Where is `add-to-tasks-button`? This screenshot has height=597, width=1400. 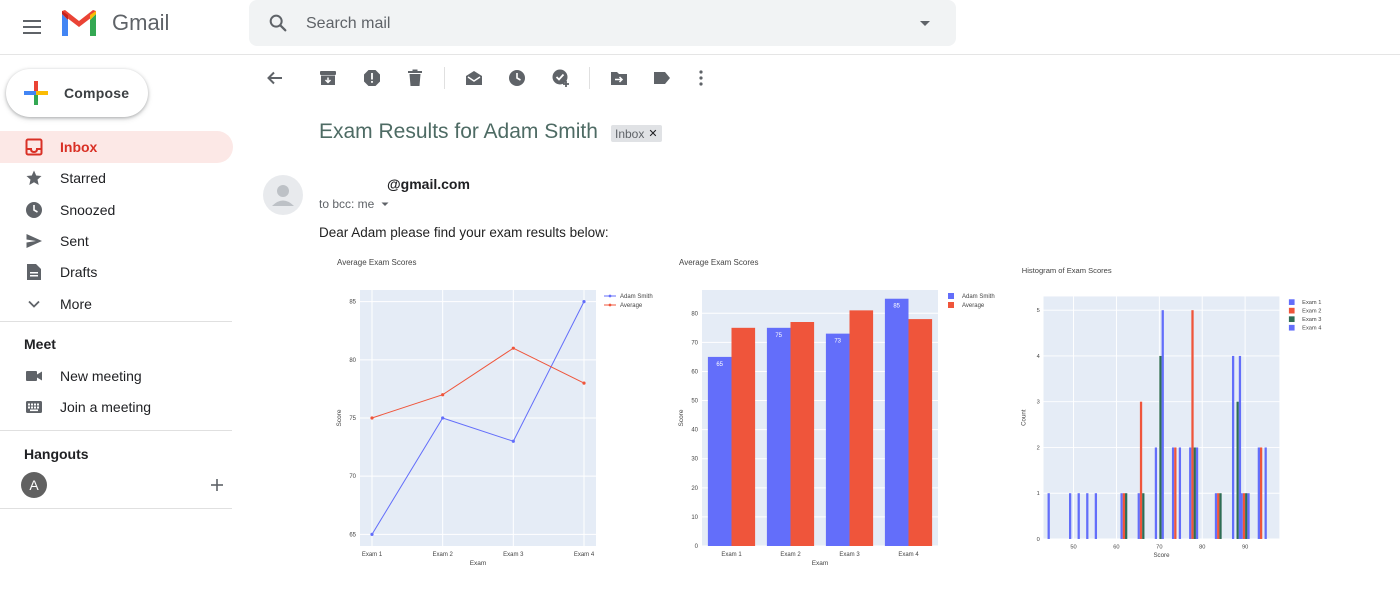
add-to-tasks-button is located at coordinates (561, 78).